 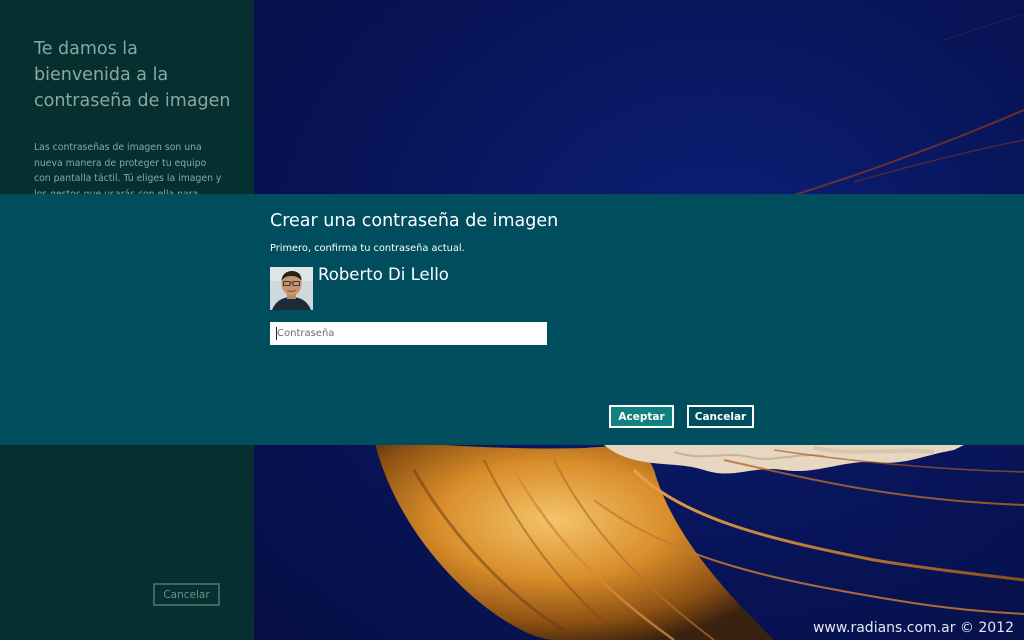 What do you see at coordinates (720, 416) in the screenshot?
I see `cancel-button: Cancelar` at bounding box center [720, 416].